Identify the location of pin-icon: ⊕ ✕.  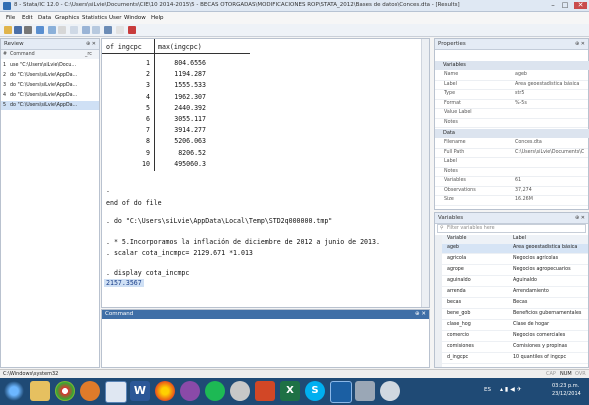
(91, 44).